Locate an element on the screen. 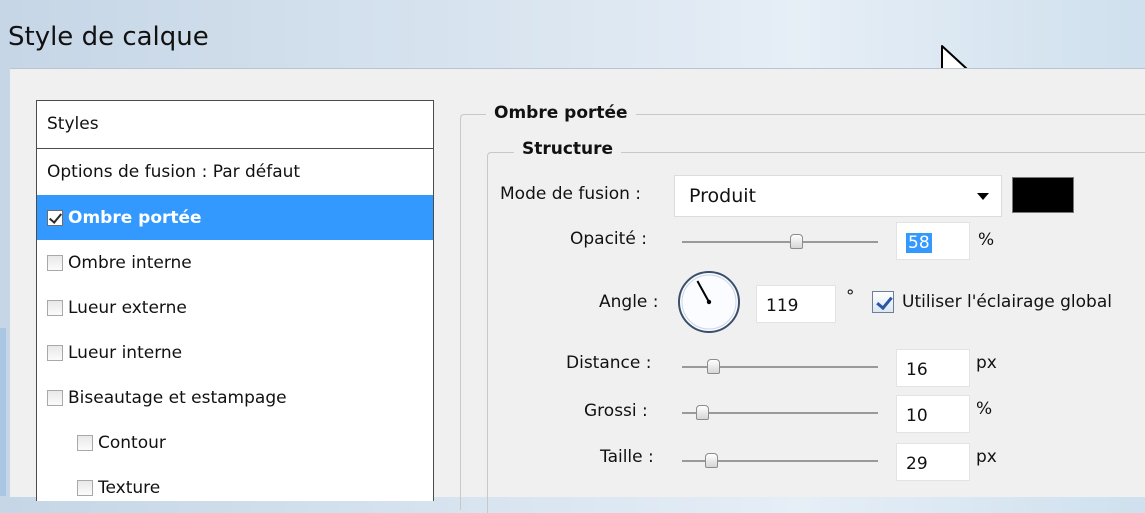 This screenshot has height=513, width=1145. styles-list-item: Ombre interne is located at coordinates (235, 262).